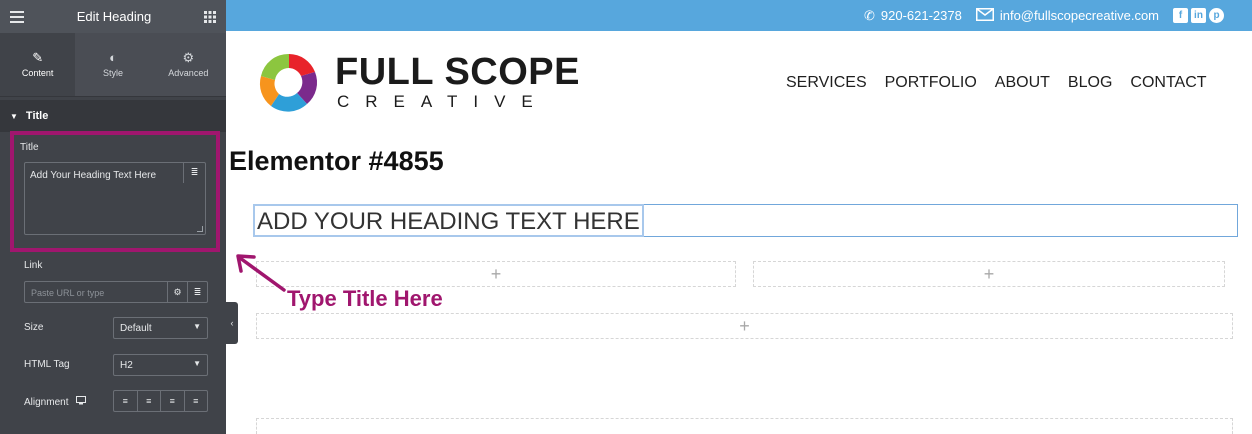 This screenshot has width=1252, height=434. Describe the element at coordinates (136, 328) in the screenshot. I see `size-select-value: Default` at that location.